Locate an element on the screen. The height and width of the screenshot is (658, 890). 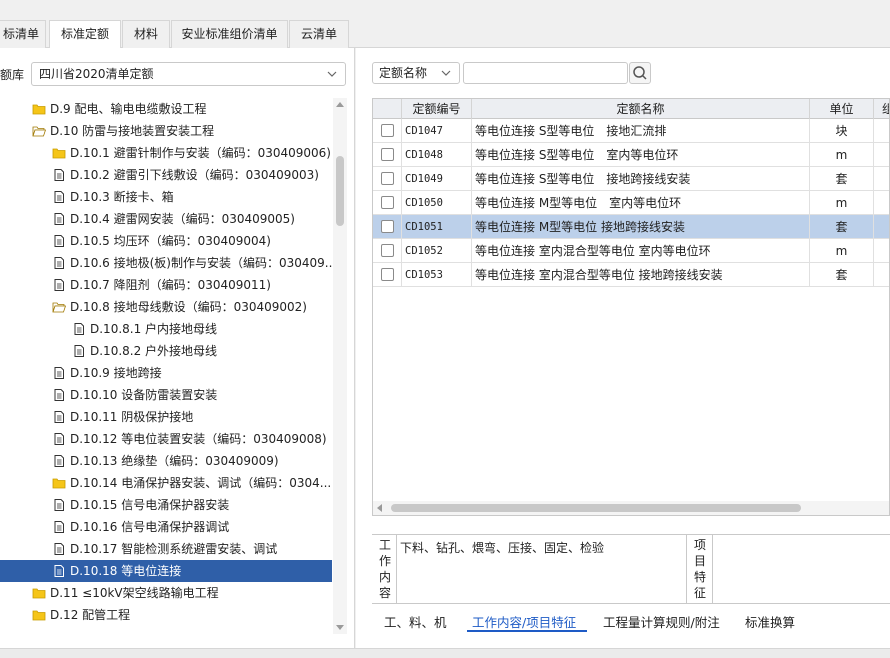
tree-item: D.11 ≤10kV架空线路输电工程 is located at coordinates (166, 593).